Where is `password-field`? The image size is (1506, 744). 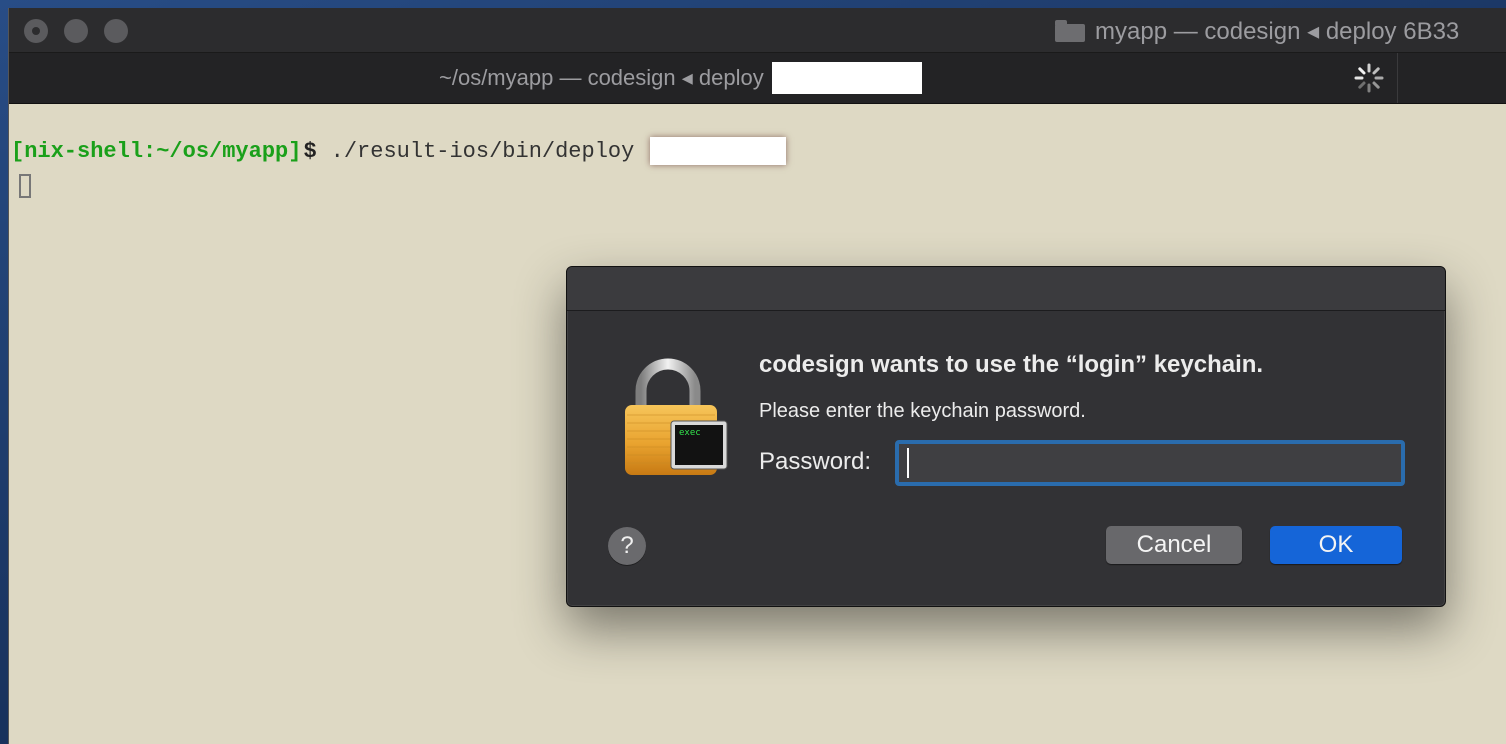 password-field is located at coordinates (1150, 463).